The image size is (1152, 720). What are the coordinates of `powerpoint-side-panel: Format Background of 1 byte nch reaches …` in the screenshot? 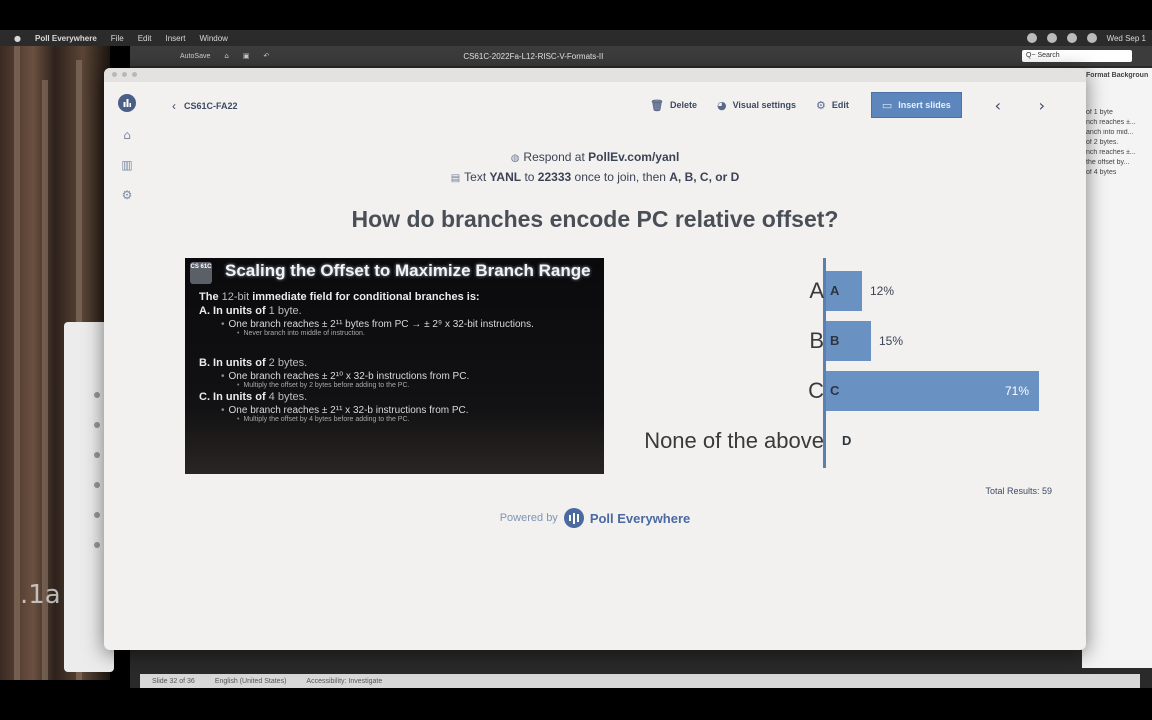 It's located at (1117, 368).